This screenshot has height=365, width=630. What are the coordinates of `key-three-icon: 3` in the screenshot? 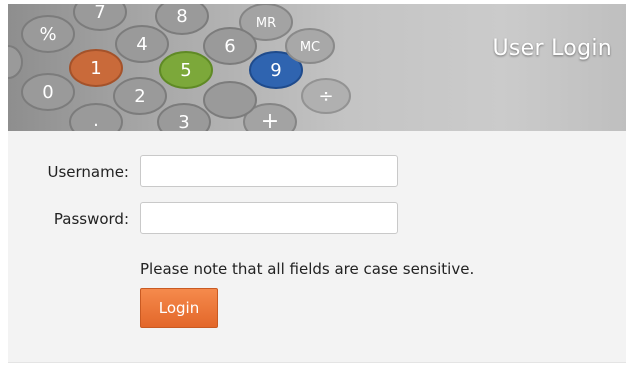 It's located at (184, 117).